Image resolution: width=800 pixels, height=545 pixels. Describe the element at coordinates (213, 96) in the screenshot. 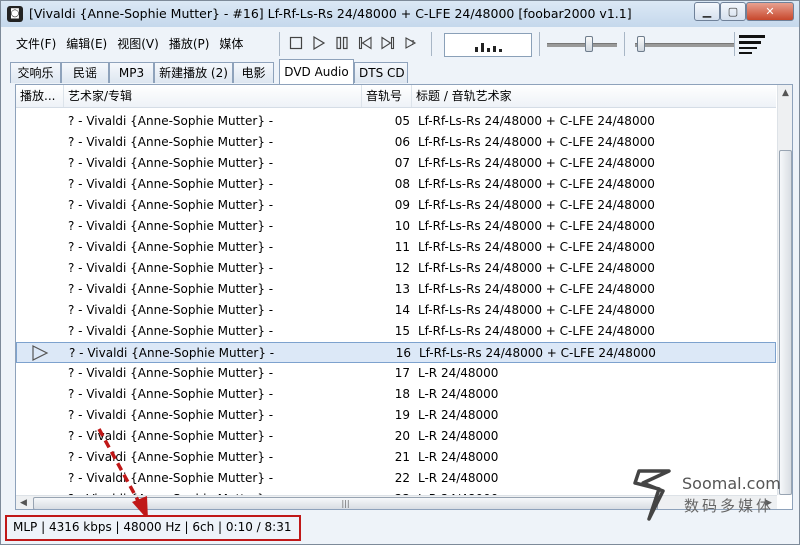

I see `column-artist-album: 艺术家/专辑` at that location.